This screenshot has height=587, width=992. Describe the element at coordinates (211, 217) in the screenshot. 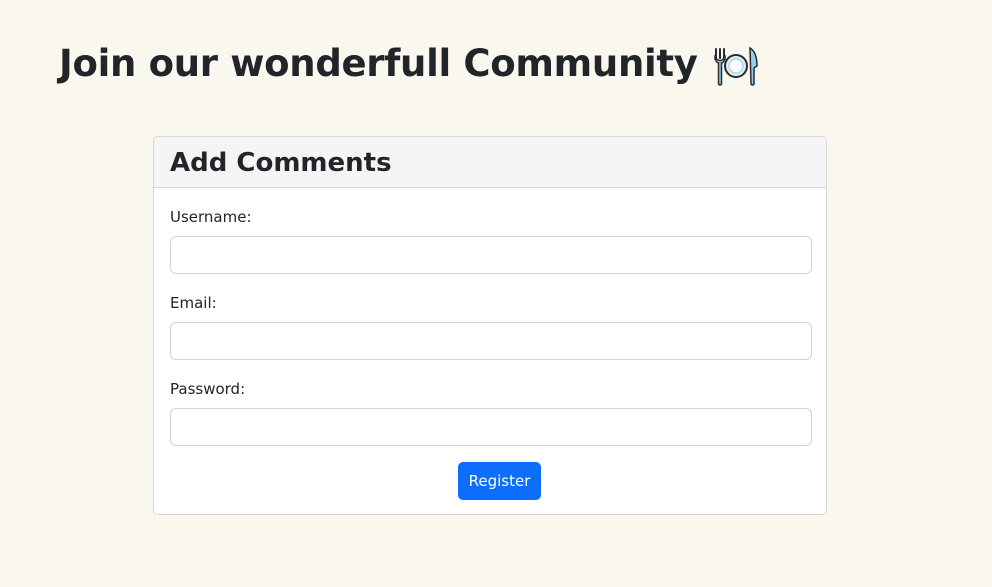

I see `username-label: Username:` at that location.